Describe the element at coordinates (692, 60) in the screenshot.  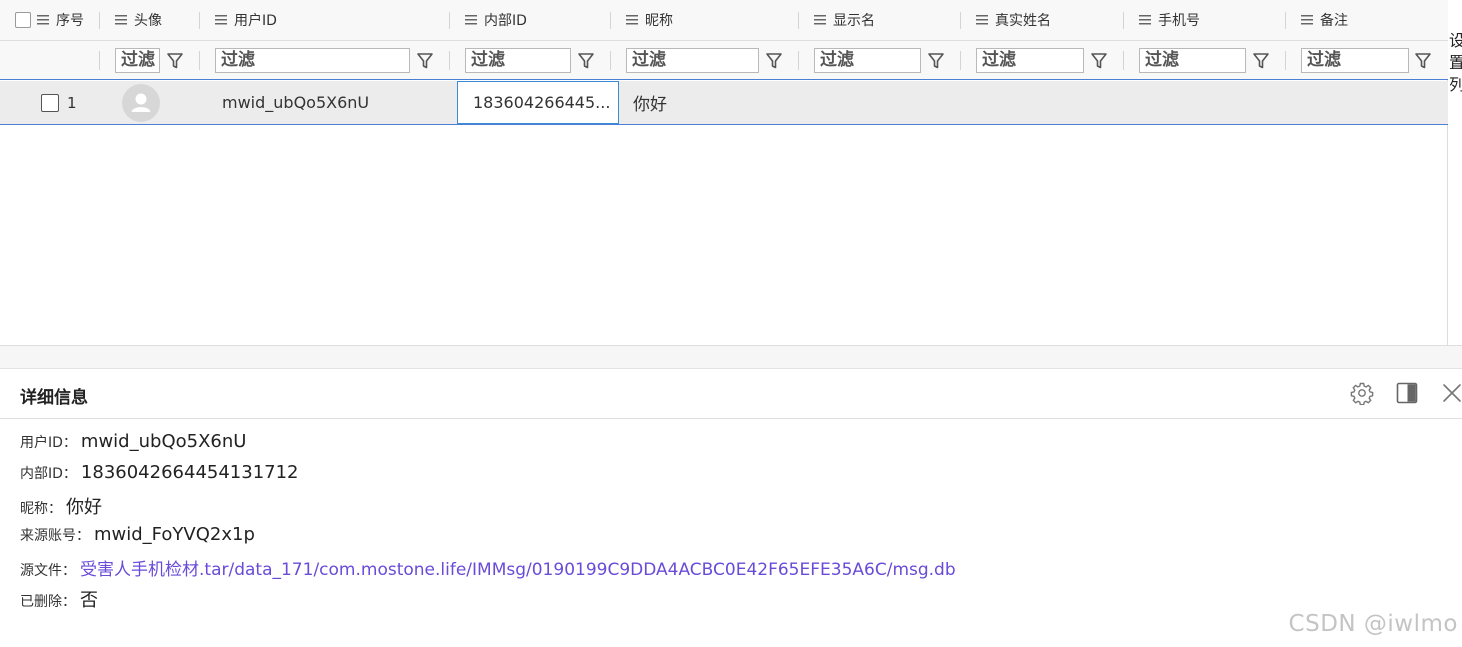
I see `filter-input-nickname: 过滤` at that location.